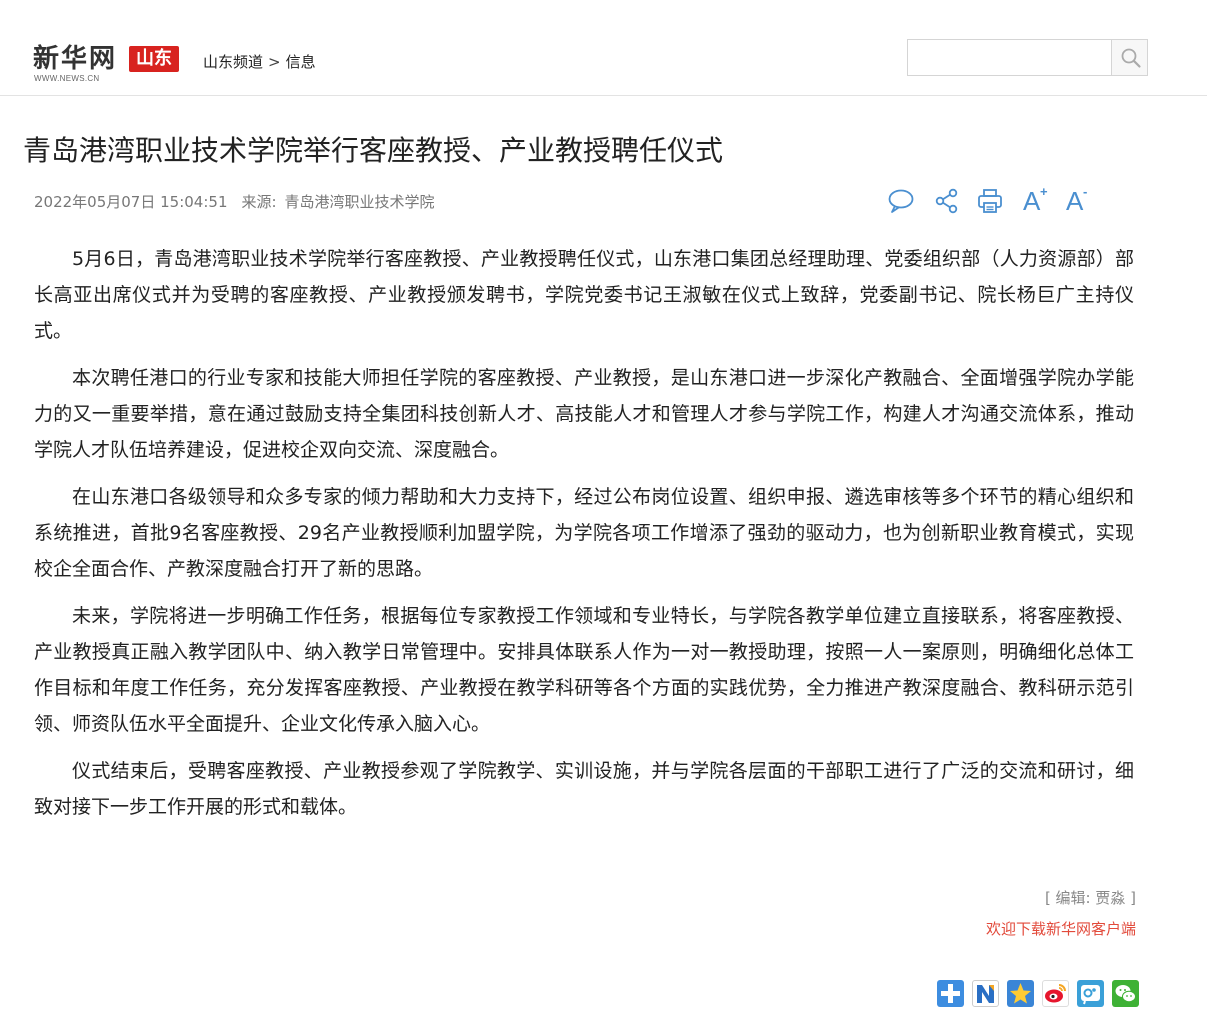 The width and height of the screenshot is (1207, 1033). What do you see at coordinates (75, 59) in the screenshot?
I see `logo-text: 新华网` at bounding box center [75, 59].